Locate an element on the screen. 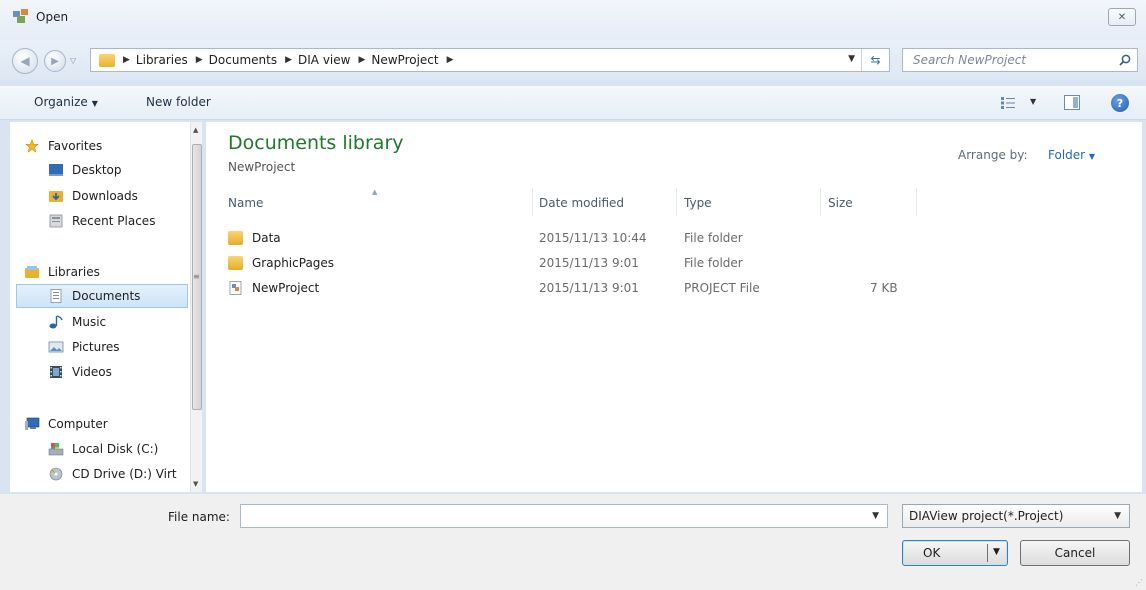 Image resolution: width=1146 pixels, height=590 pixels. search-input: Search NewProject is located at coordinates (969, 60).